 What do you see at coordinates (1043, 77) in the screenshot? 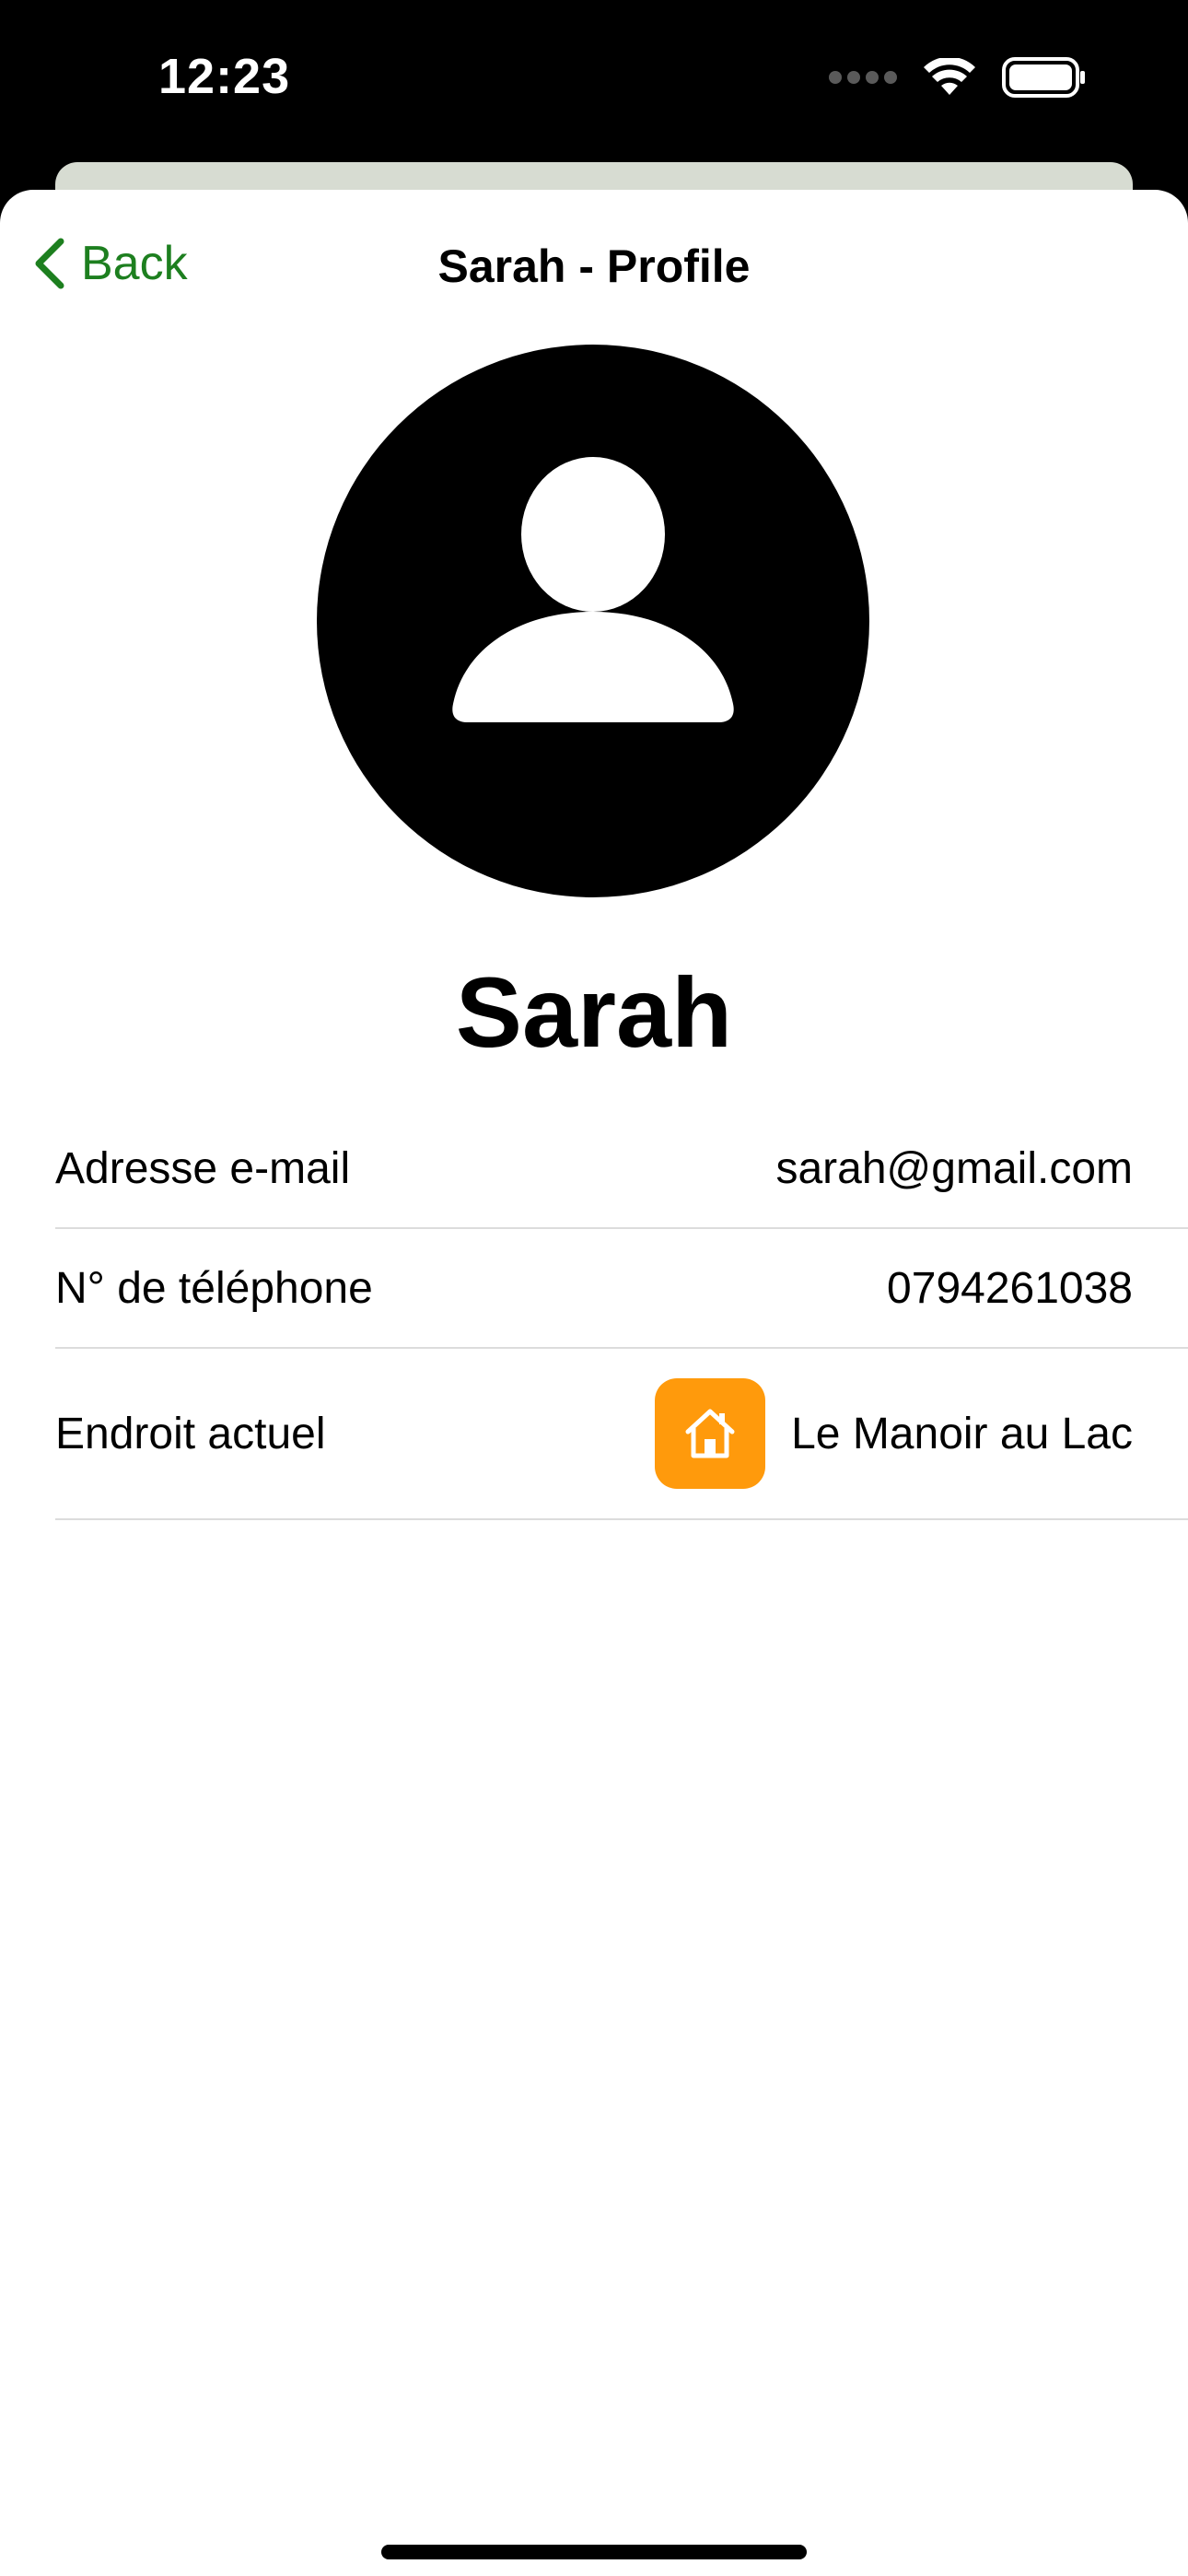
I see `battery-icon` at bounding box center [1043, 77].